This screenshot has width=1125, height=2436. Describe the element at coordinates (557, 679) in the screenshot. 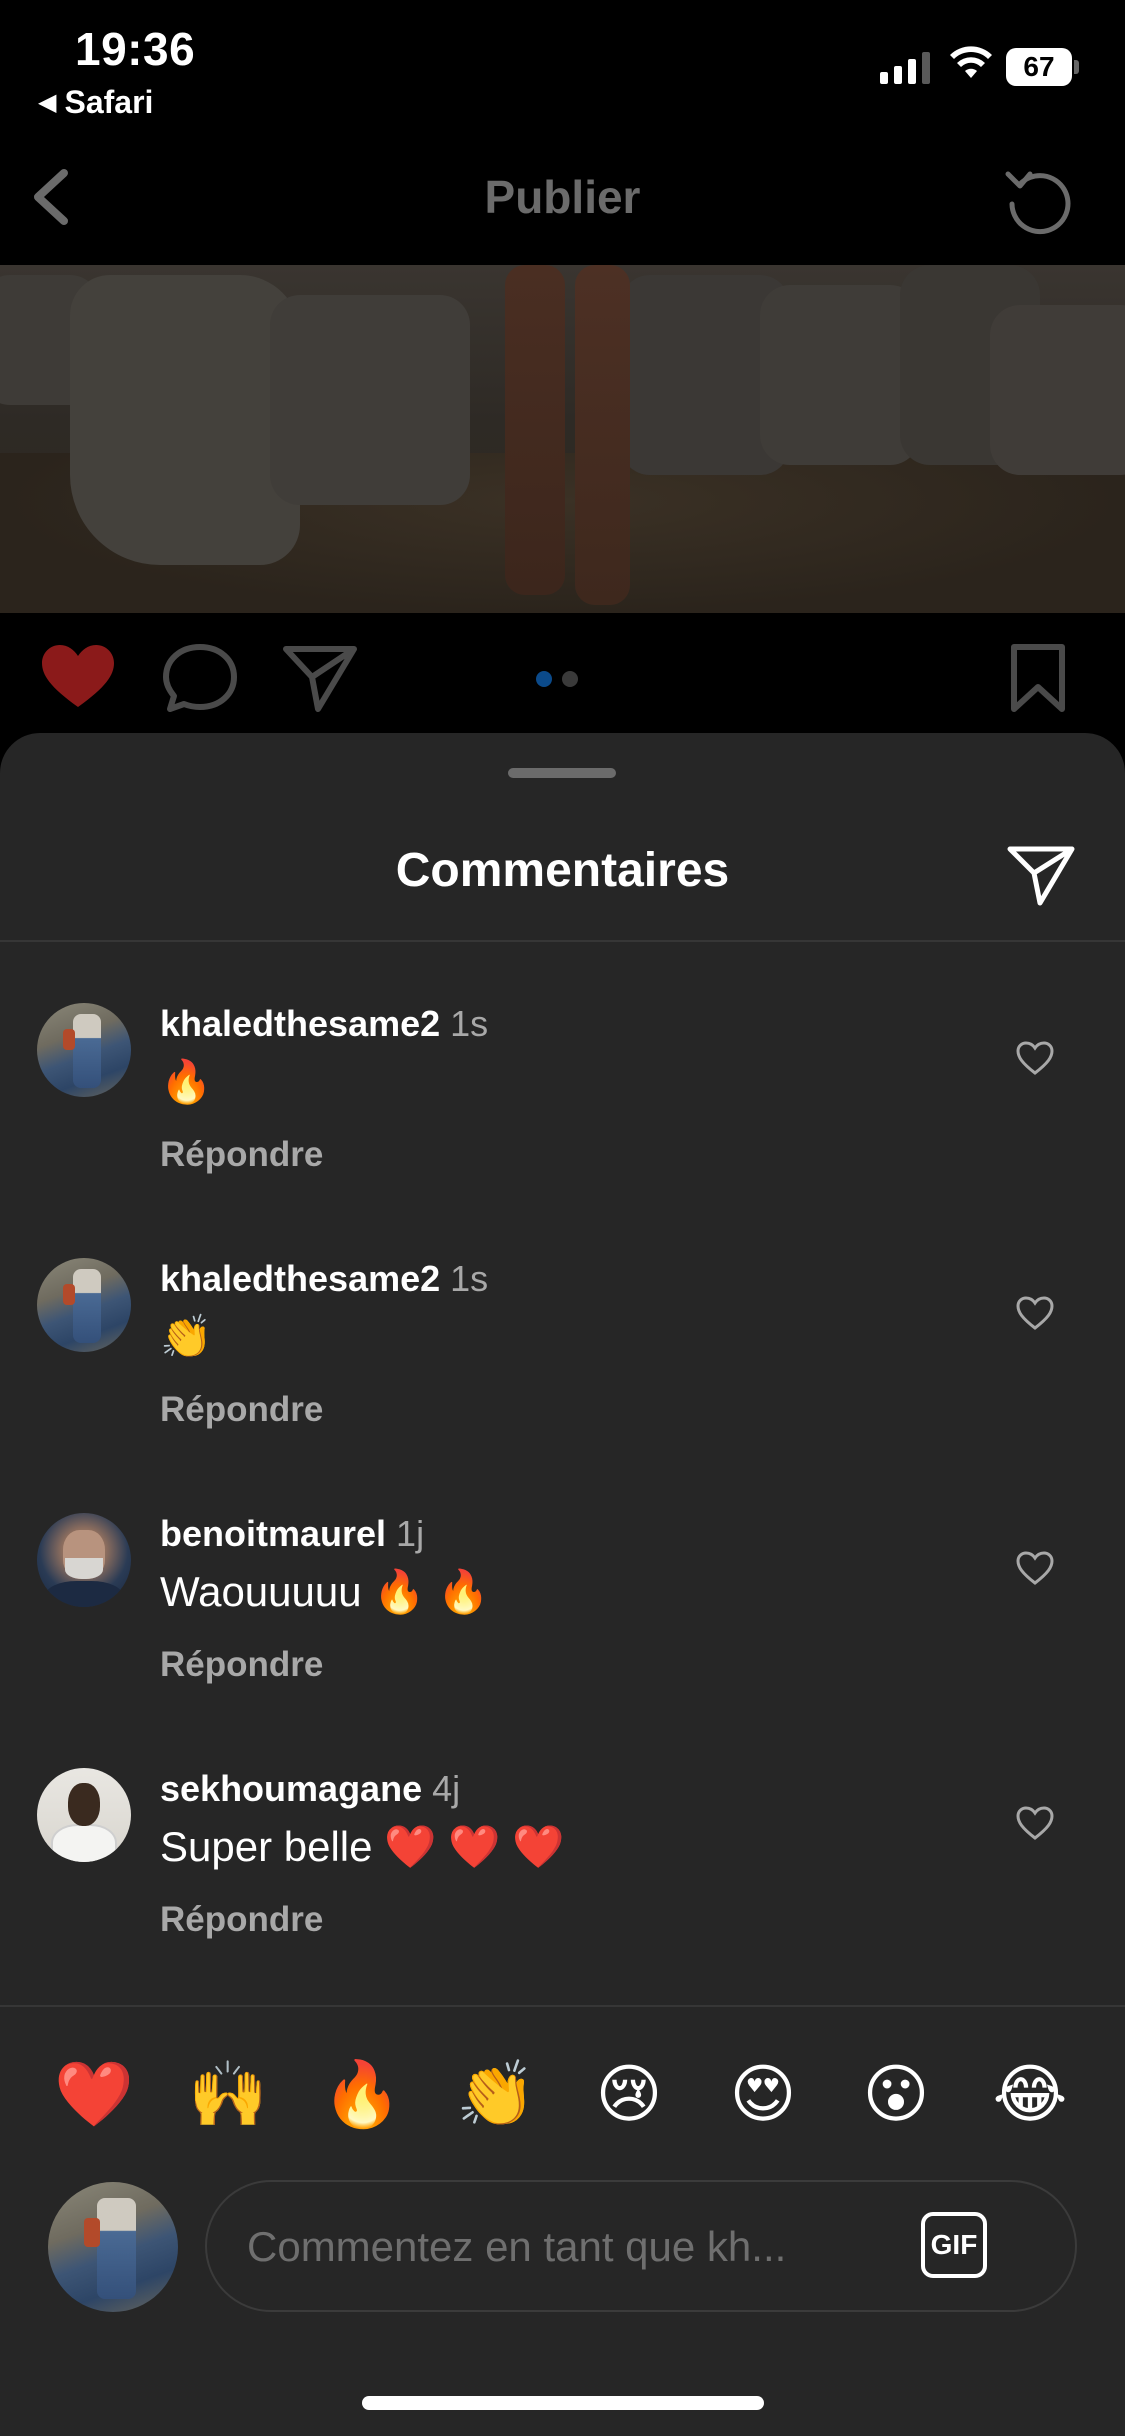

I see `carousel-indicator` at that location.